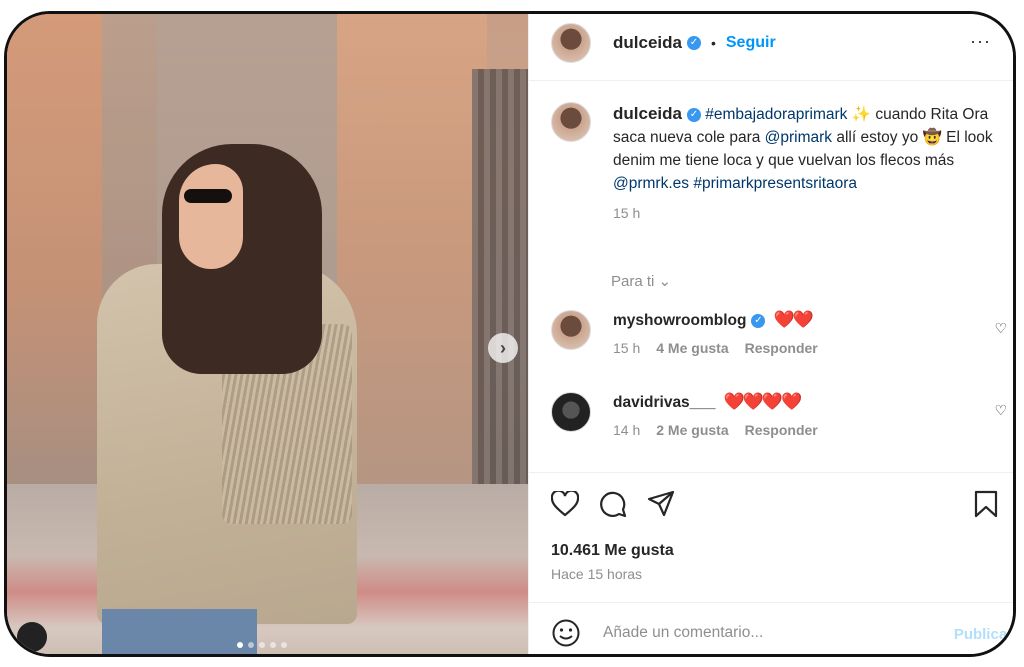 Image resolution: width=1024 pixels, height=667 pixels. I want to click on comment-likes: 2 Me gusta, so click(692, 430).